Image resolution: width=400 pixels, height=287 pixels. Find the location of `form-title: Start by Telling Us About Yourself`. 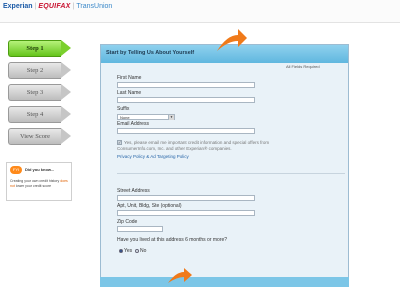

form-title: Start by Telling Us About Yourself is located at coordinates (150, 53).